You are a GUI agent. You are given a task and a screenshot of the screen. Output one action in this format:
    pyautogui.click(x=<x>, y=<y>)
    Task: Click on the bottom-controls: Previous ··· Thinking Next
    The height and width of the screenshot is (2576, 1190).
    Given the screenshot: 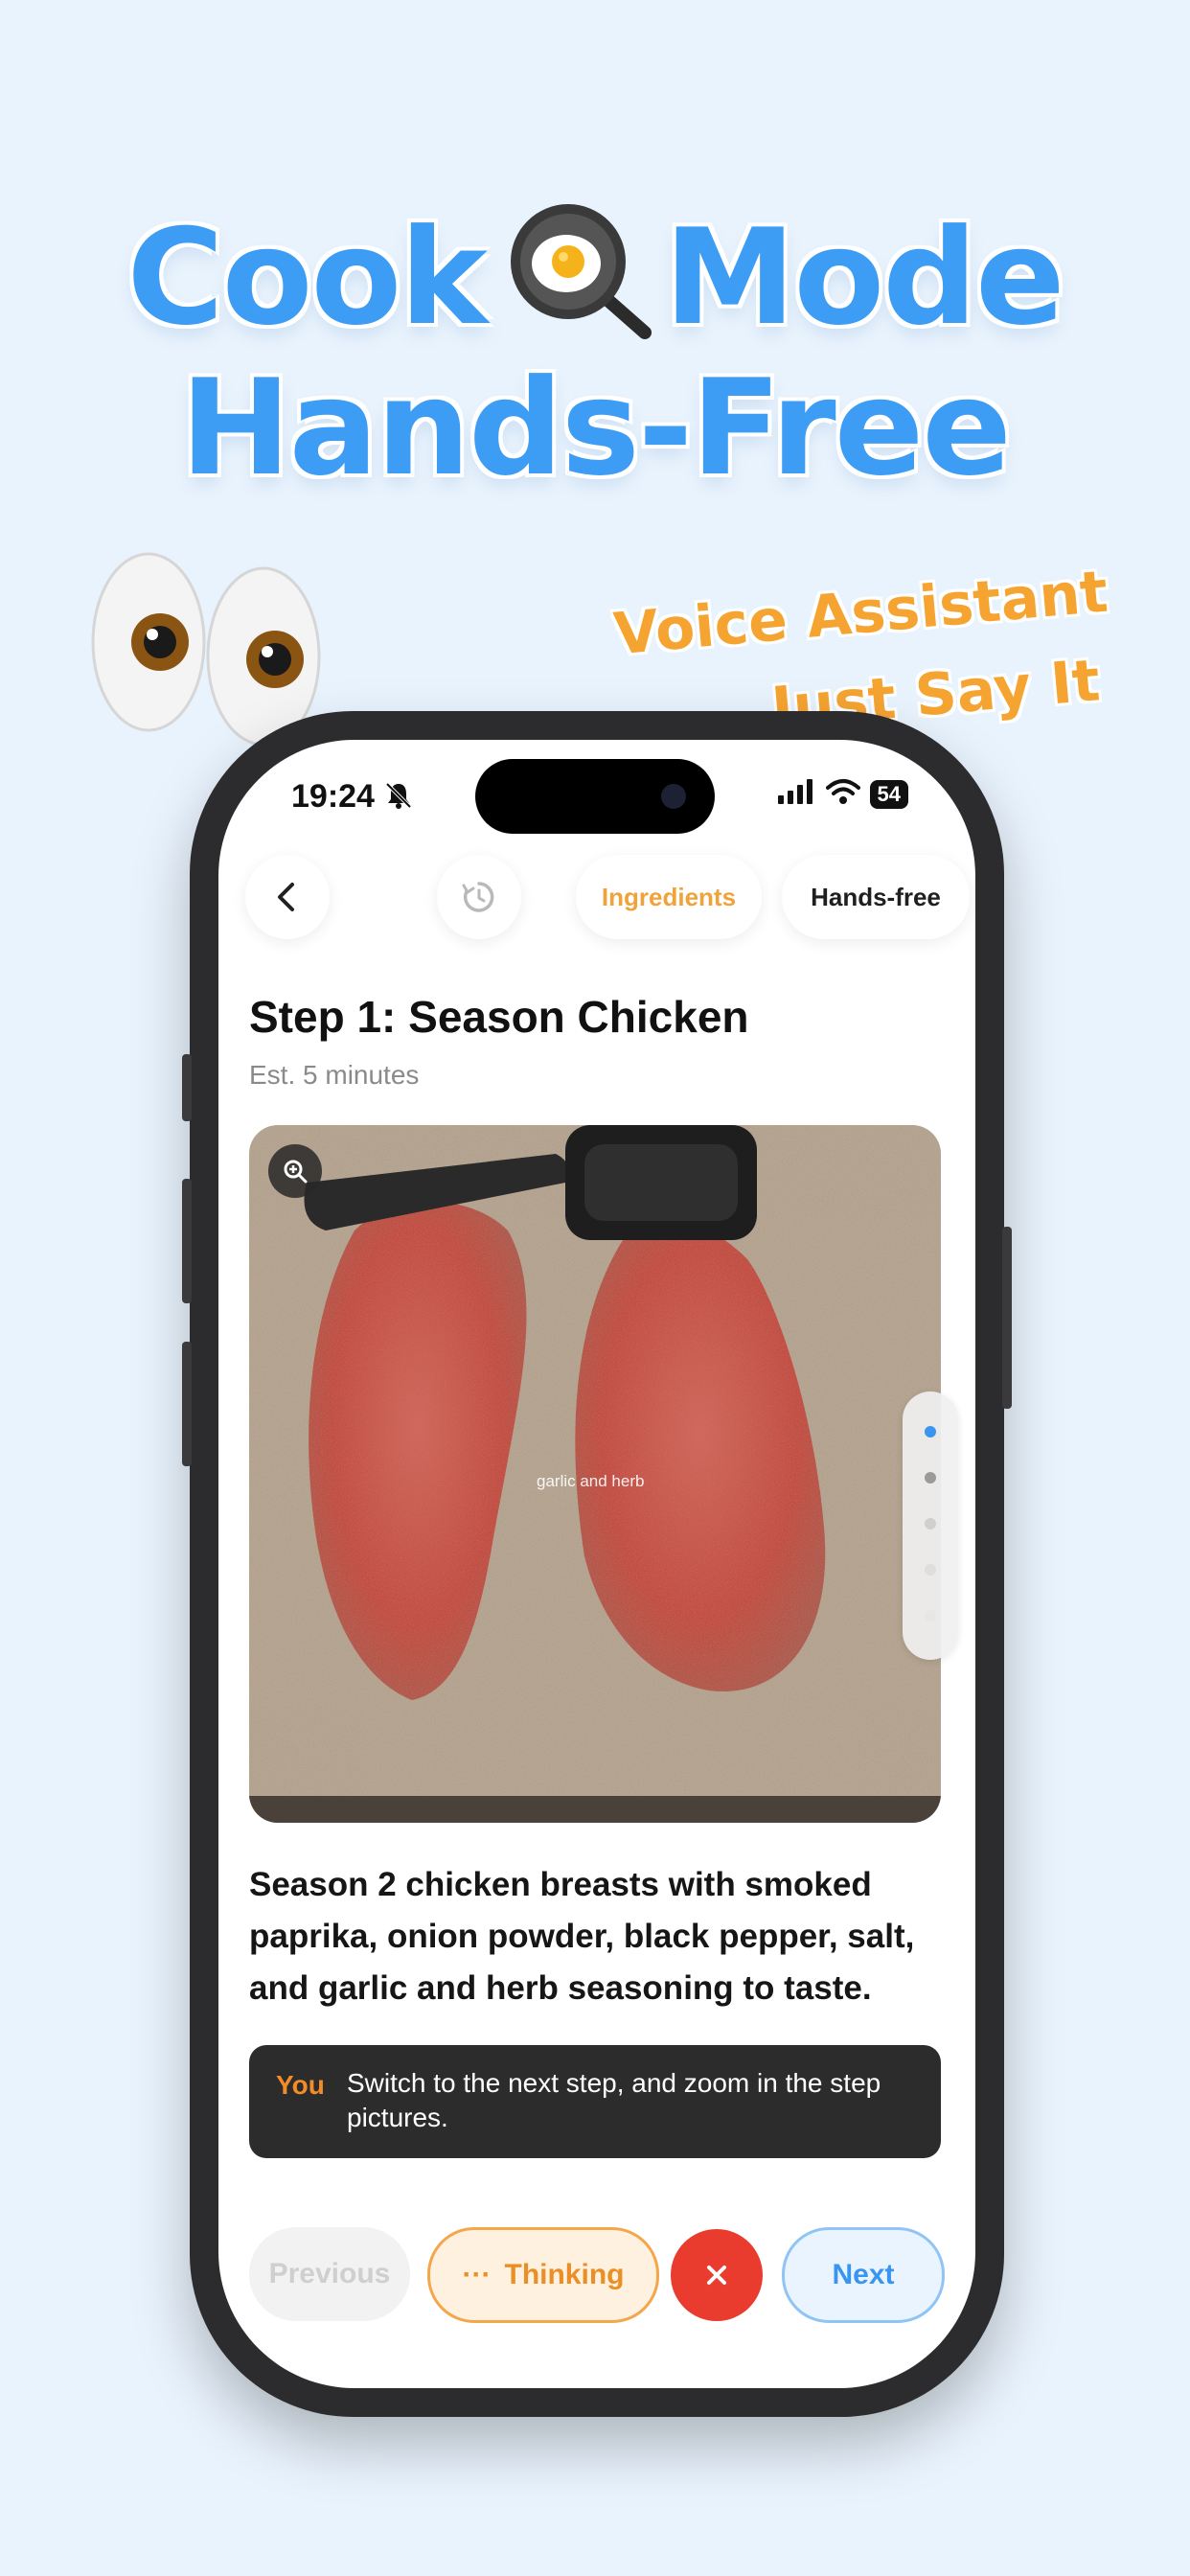 What is the action you would take?
    pyautogui.click(x=597, y=2275)
    